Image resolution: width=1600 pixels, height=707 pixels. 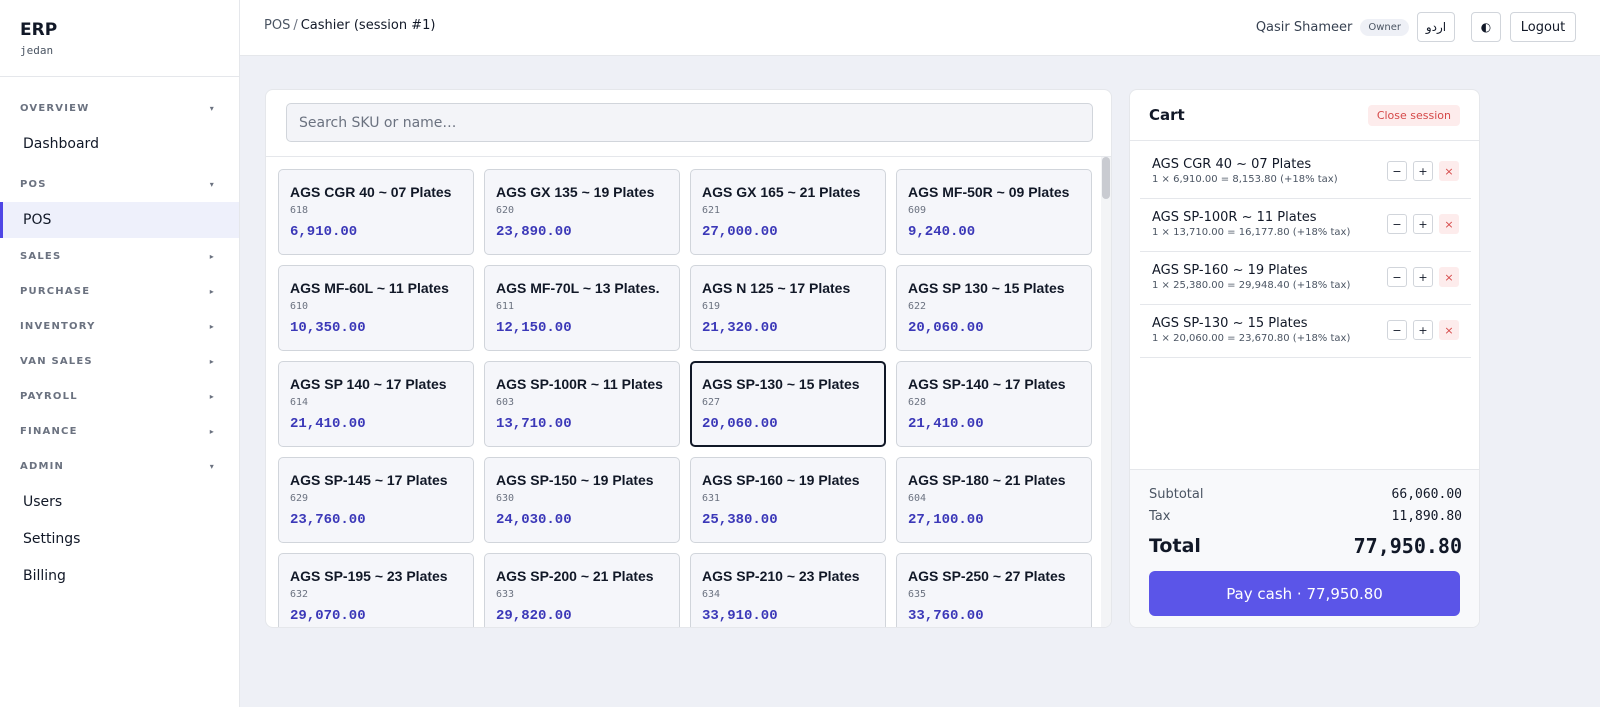 What do you see at coordinates (987, 384) in the screenshot?
I see `product-name: AGS SP-140 ~ 17 Plates` at bounding box center [987, 384].